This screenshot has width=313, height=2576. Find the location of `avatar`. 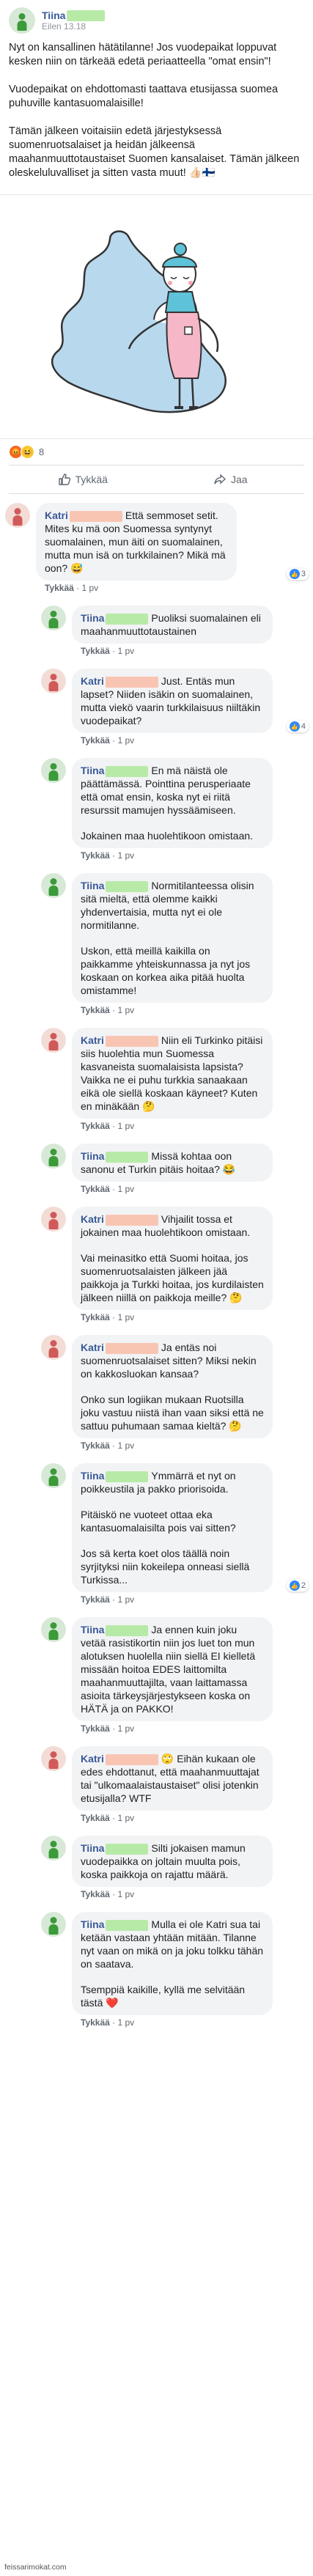

avatar is located at coordinates (22, 20).